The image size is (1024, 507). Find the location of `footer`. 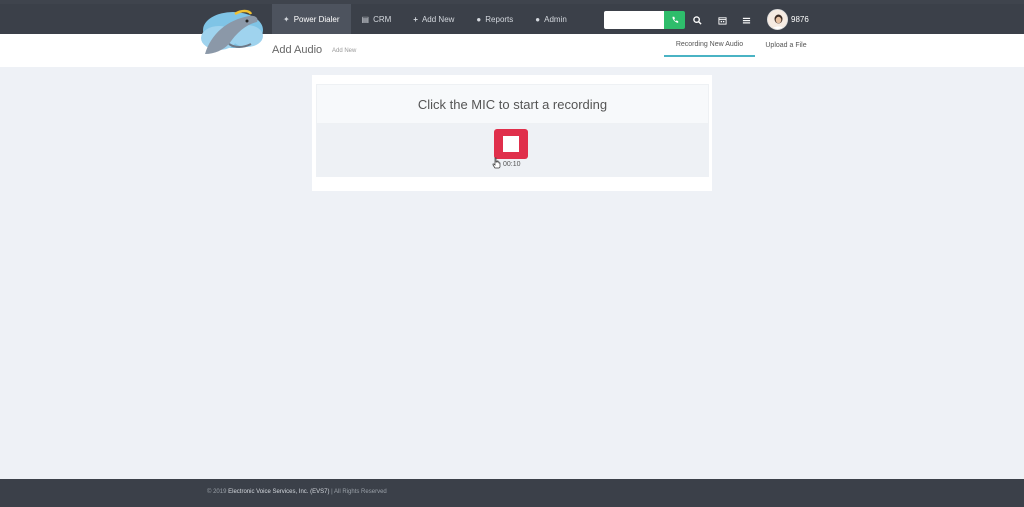

footer is located at coordinates (512, 493).